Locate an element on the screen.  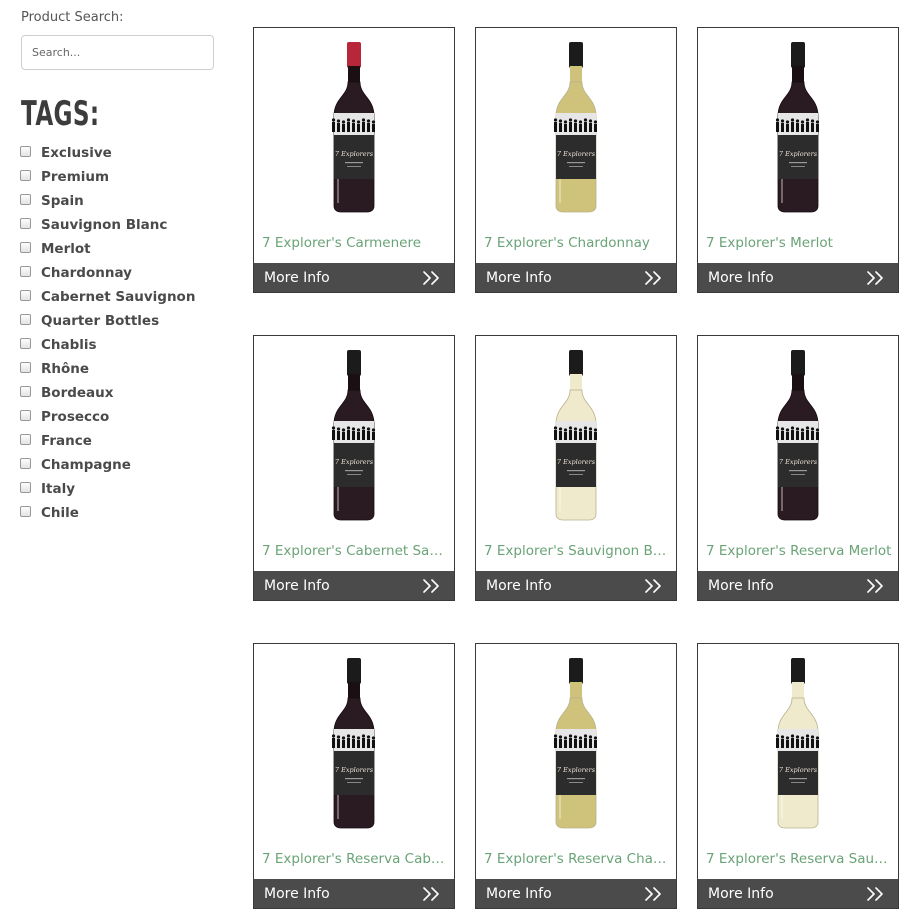
tag-item: Quarter Bottles is located at coordinates (106, 321).